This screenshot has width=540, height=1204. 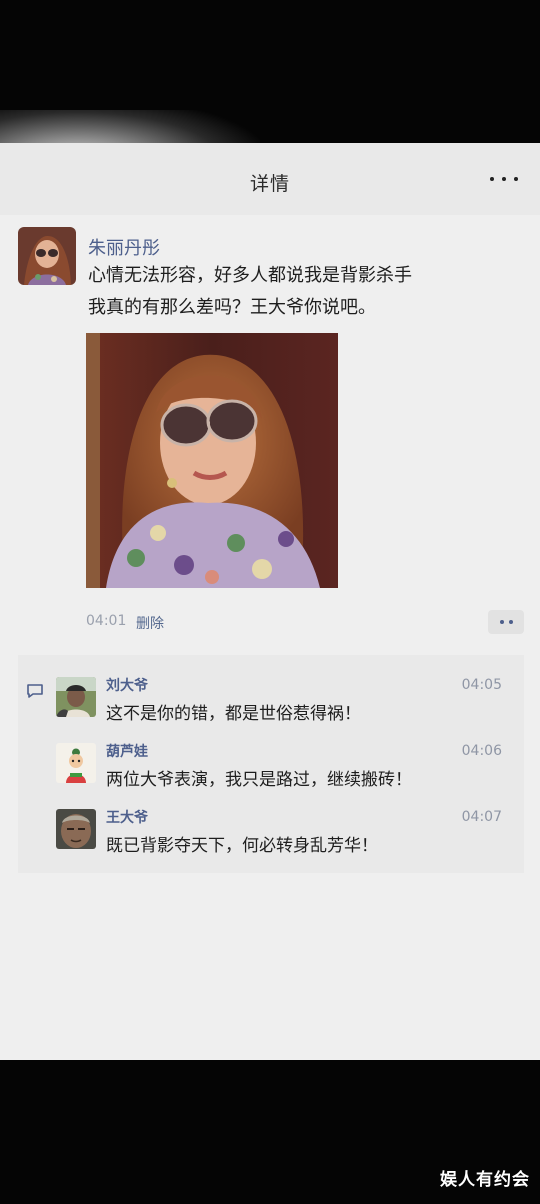 What do you see at coordinates (481, 817) in the screenshot?
I see `comment-time: 04:07` at bounding box center [481, 817].